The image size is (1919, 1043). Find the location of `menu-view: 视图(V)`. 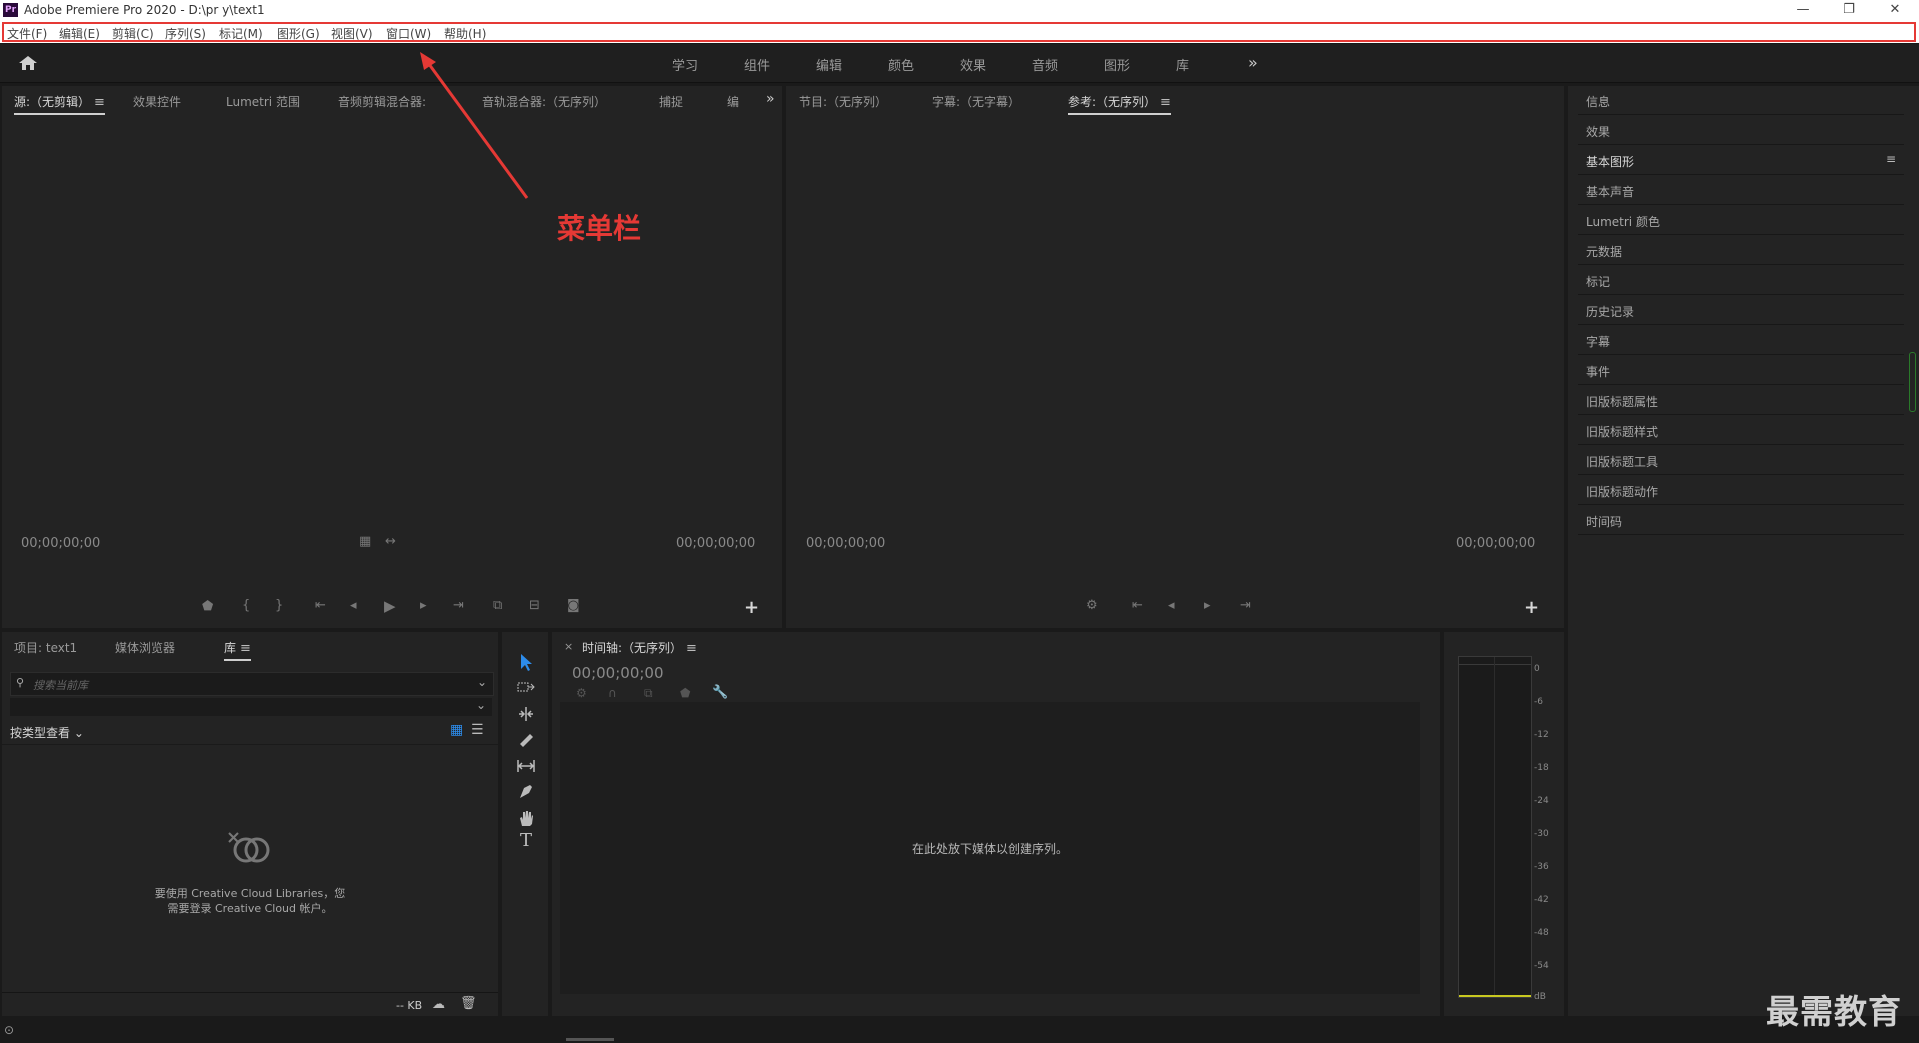

menu-view: 视图(V) is located at coordinates (352, 33).